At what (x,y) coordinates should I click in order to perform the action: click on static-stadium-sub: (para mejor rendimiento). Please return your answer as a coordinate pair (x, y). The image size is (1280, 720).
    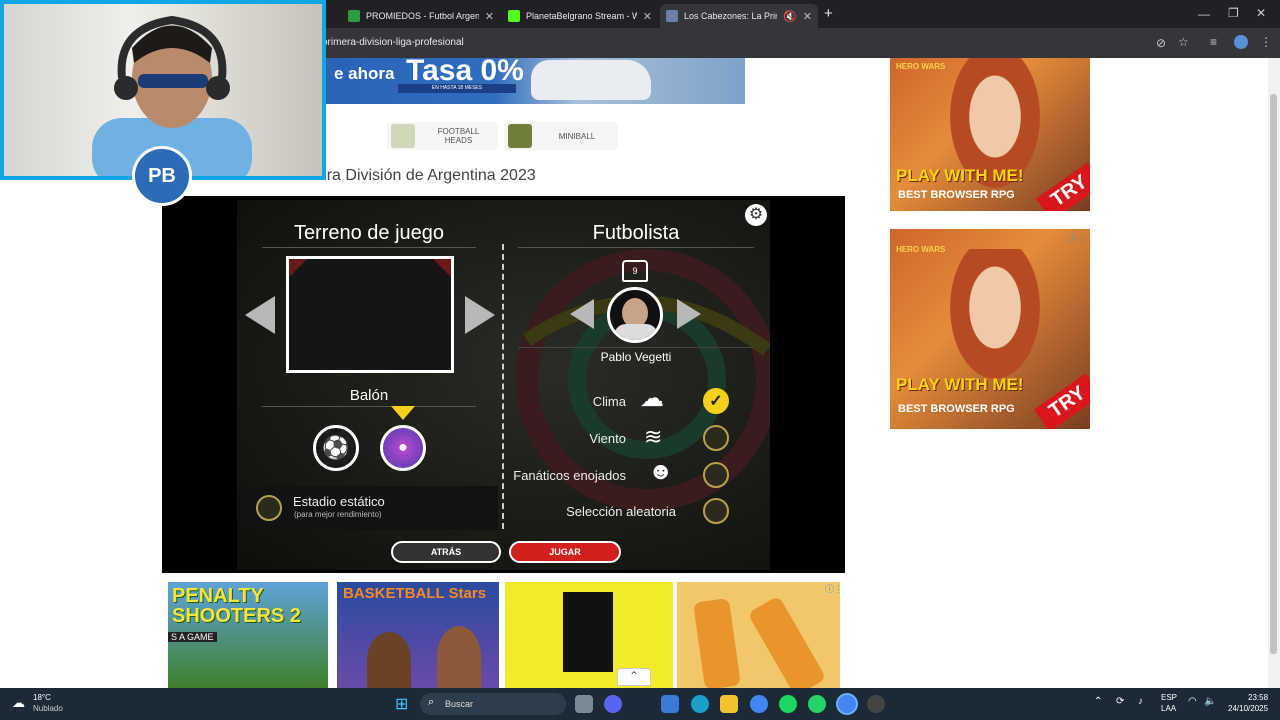
    Looking at the image, I should click on (338, 514).